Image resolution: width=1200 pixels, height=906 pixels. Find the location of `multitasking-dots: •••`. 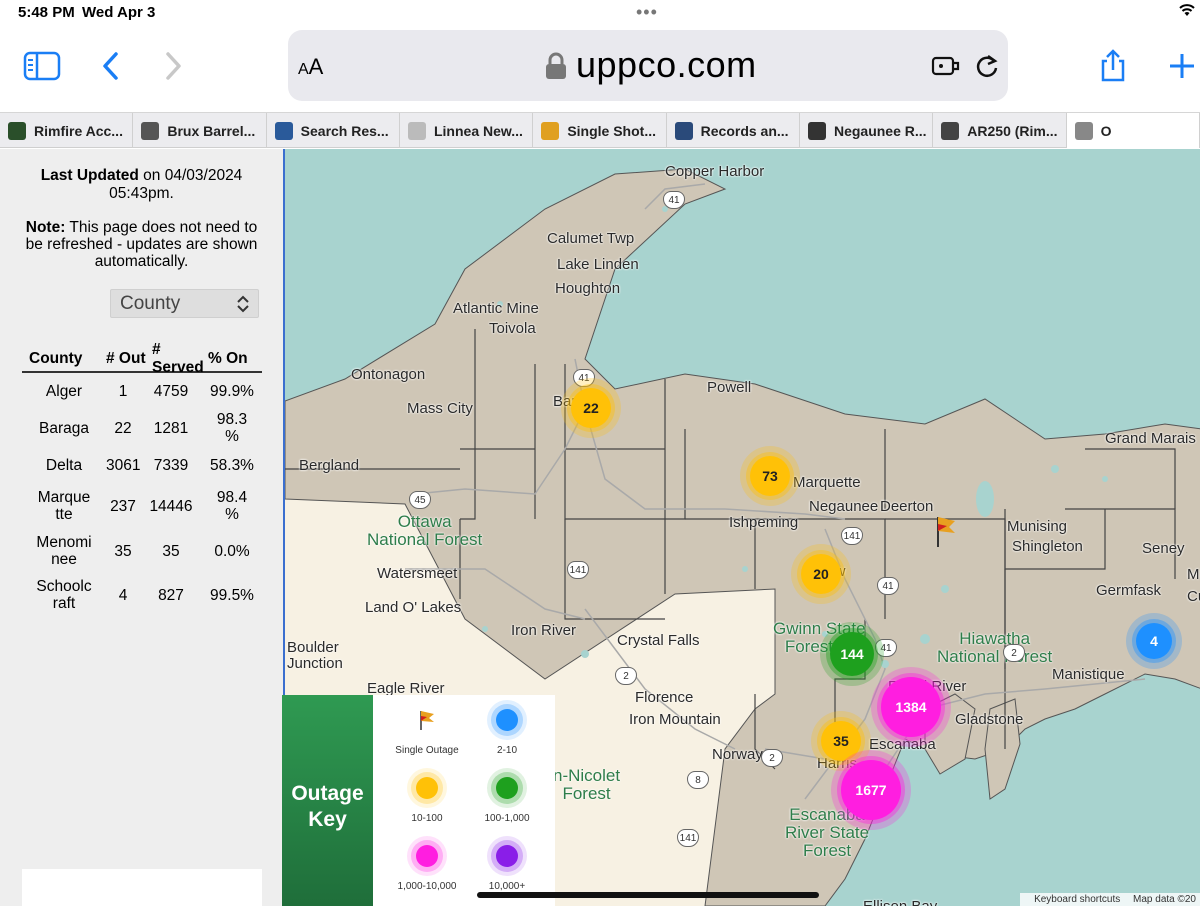

multitasking-dots: ••• is located at coordinates (647, 12).